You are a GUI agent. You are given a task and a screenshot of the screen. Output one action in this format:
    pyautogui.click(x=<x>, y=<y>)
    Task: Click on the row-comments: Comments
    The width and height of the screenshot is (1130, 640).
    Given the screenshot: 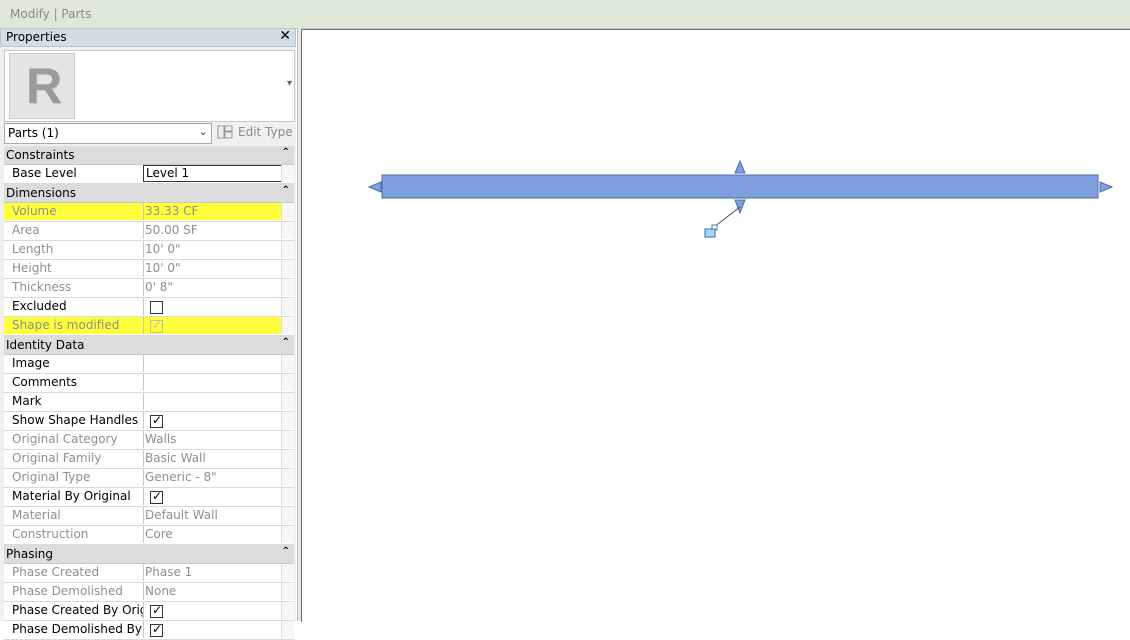 What is the action you would take?
    pyautogui.click(x=149, y=383)
    